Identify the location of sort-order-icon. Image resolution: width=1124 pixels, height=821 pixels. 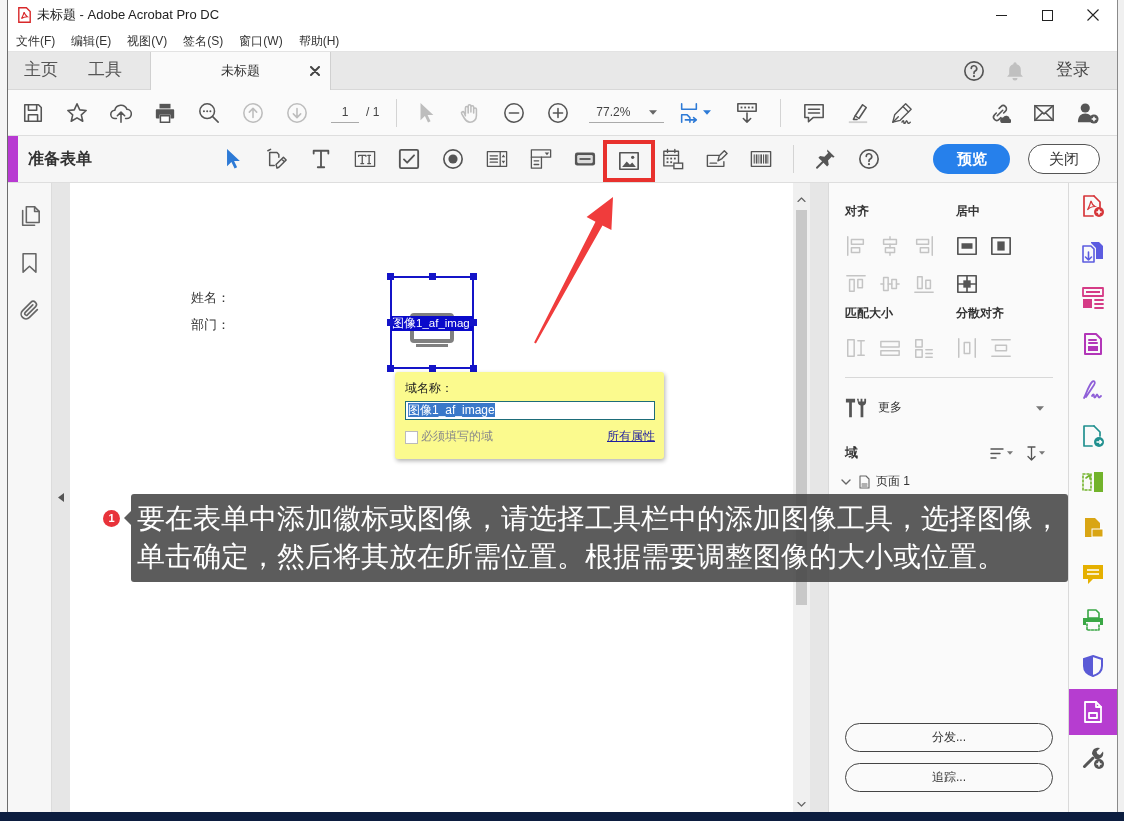
(1031, 453).